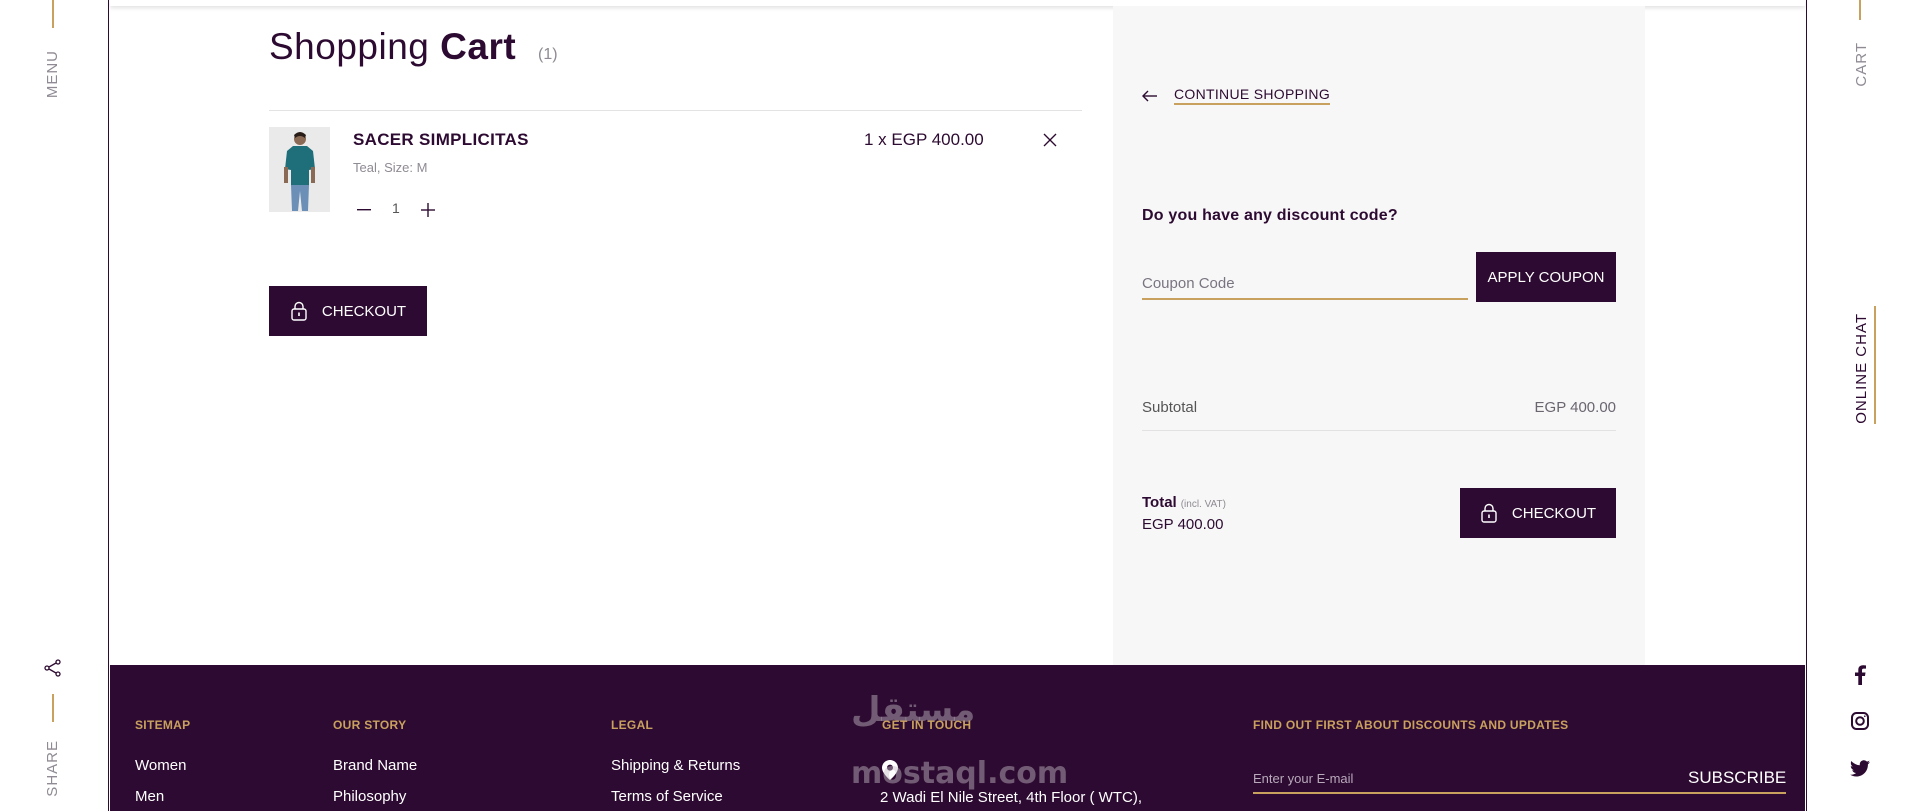 This screenshot has width=1920, height=811. What do you see at coordinates (390, 167) in the screenshot?
I see `product-variant: Teal, Size: M` at bounding box center [390, 167].